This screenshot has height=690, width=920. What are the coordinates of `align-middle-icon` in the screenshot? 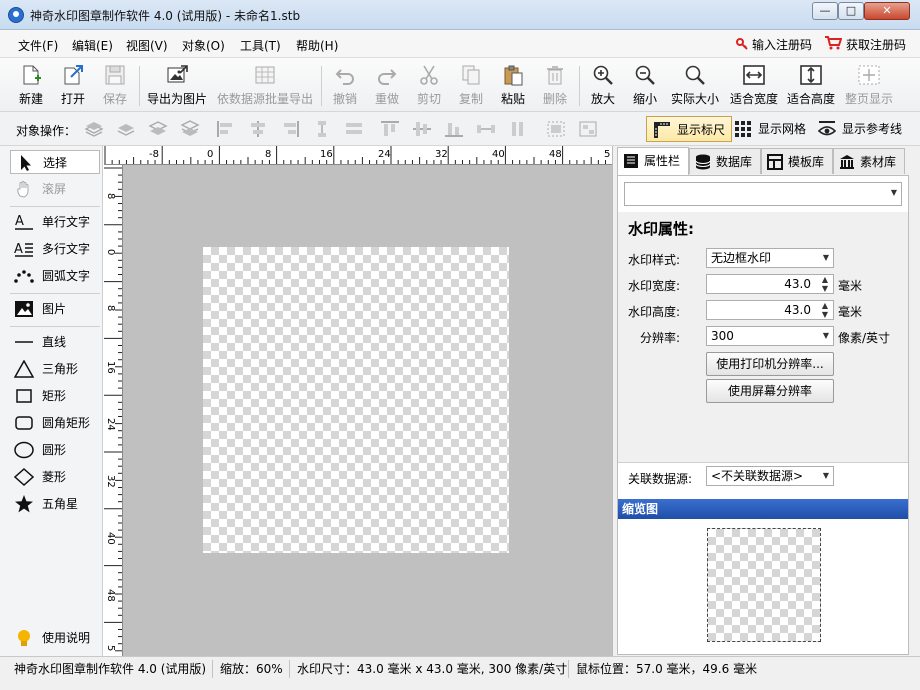 It's located at (422, 129).